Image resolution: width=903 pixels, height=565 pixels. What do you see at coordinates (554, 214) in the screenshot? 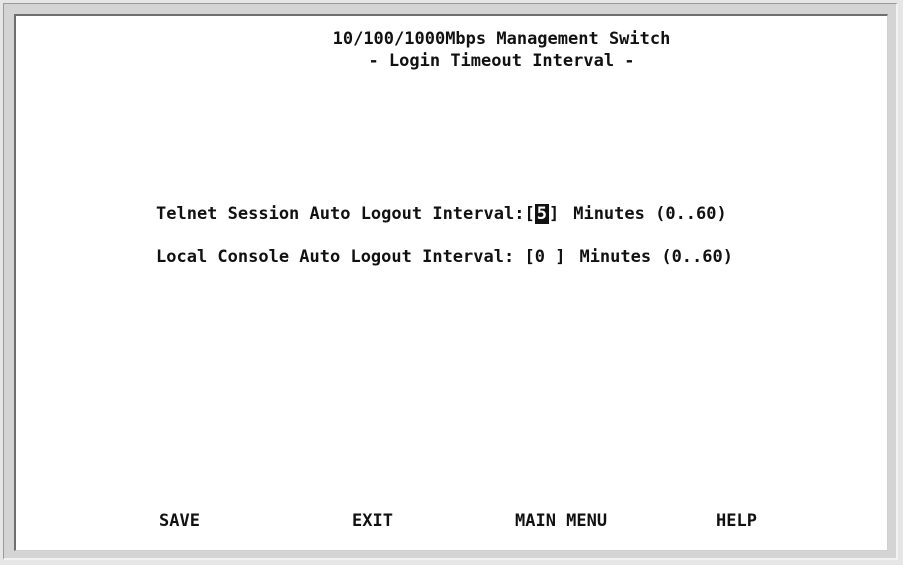
I see `telnet-logout-close-bracket: ]` at bounding box center [554, 214].